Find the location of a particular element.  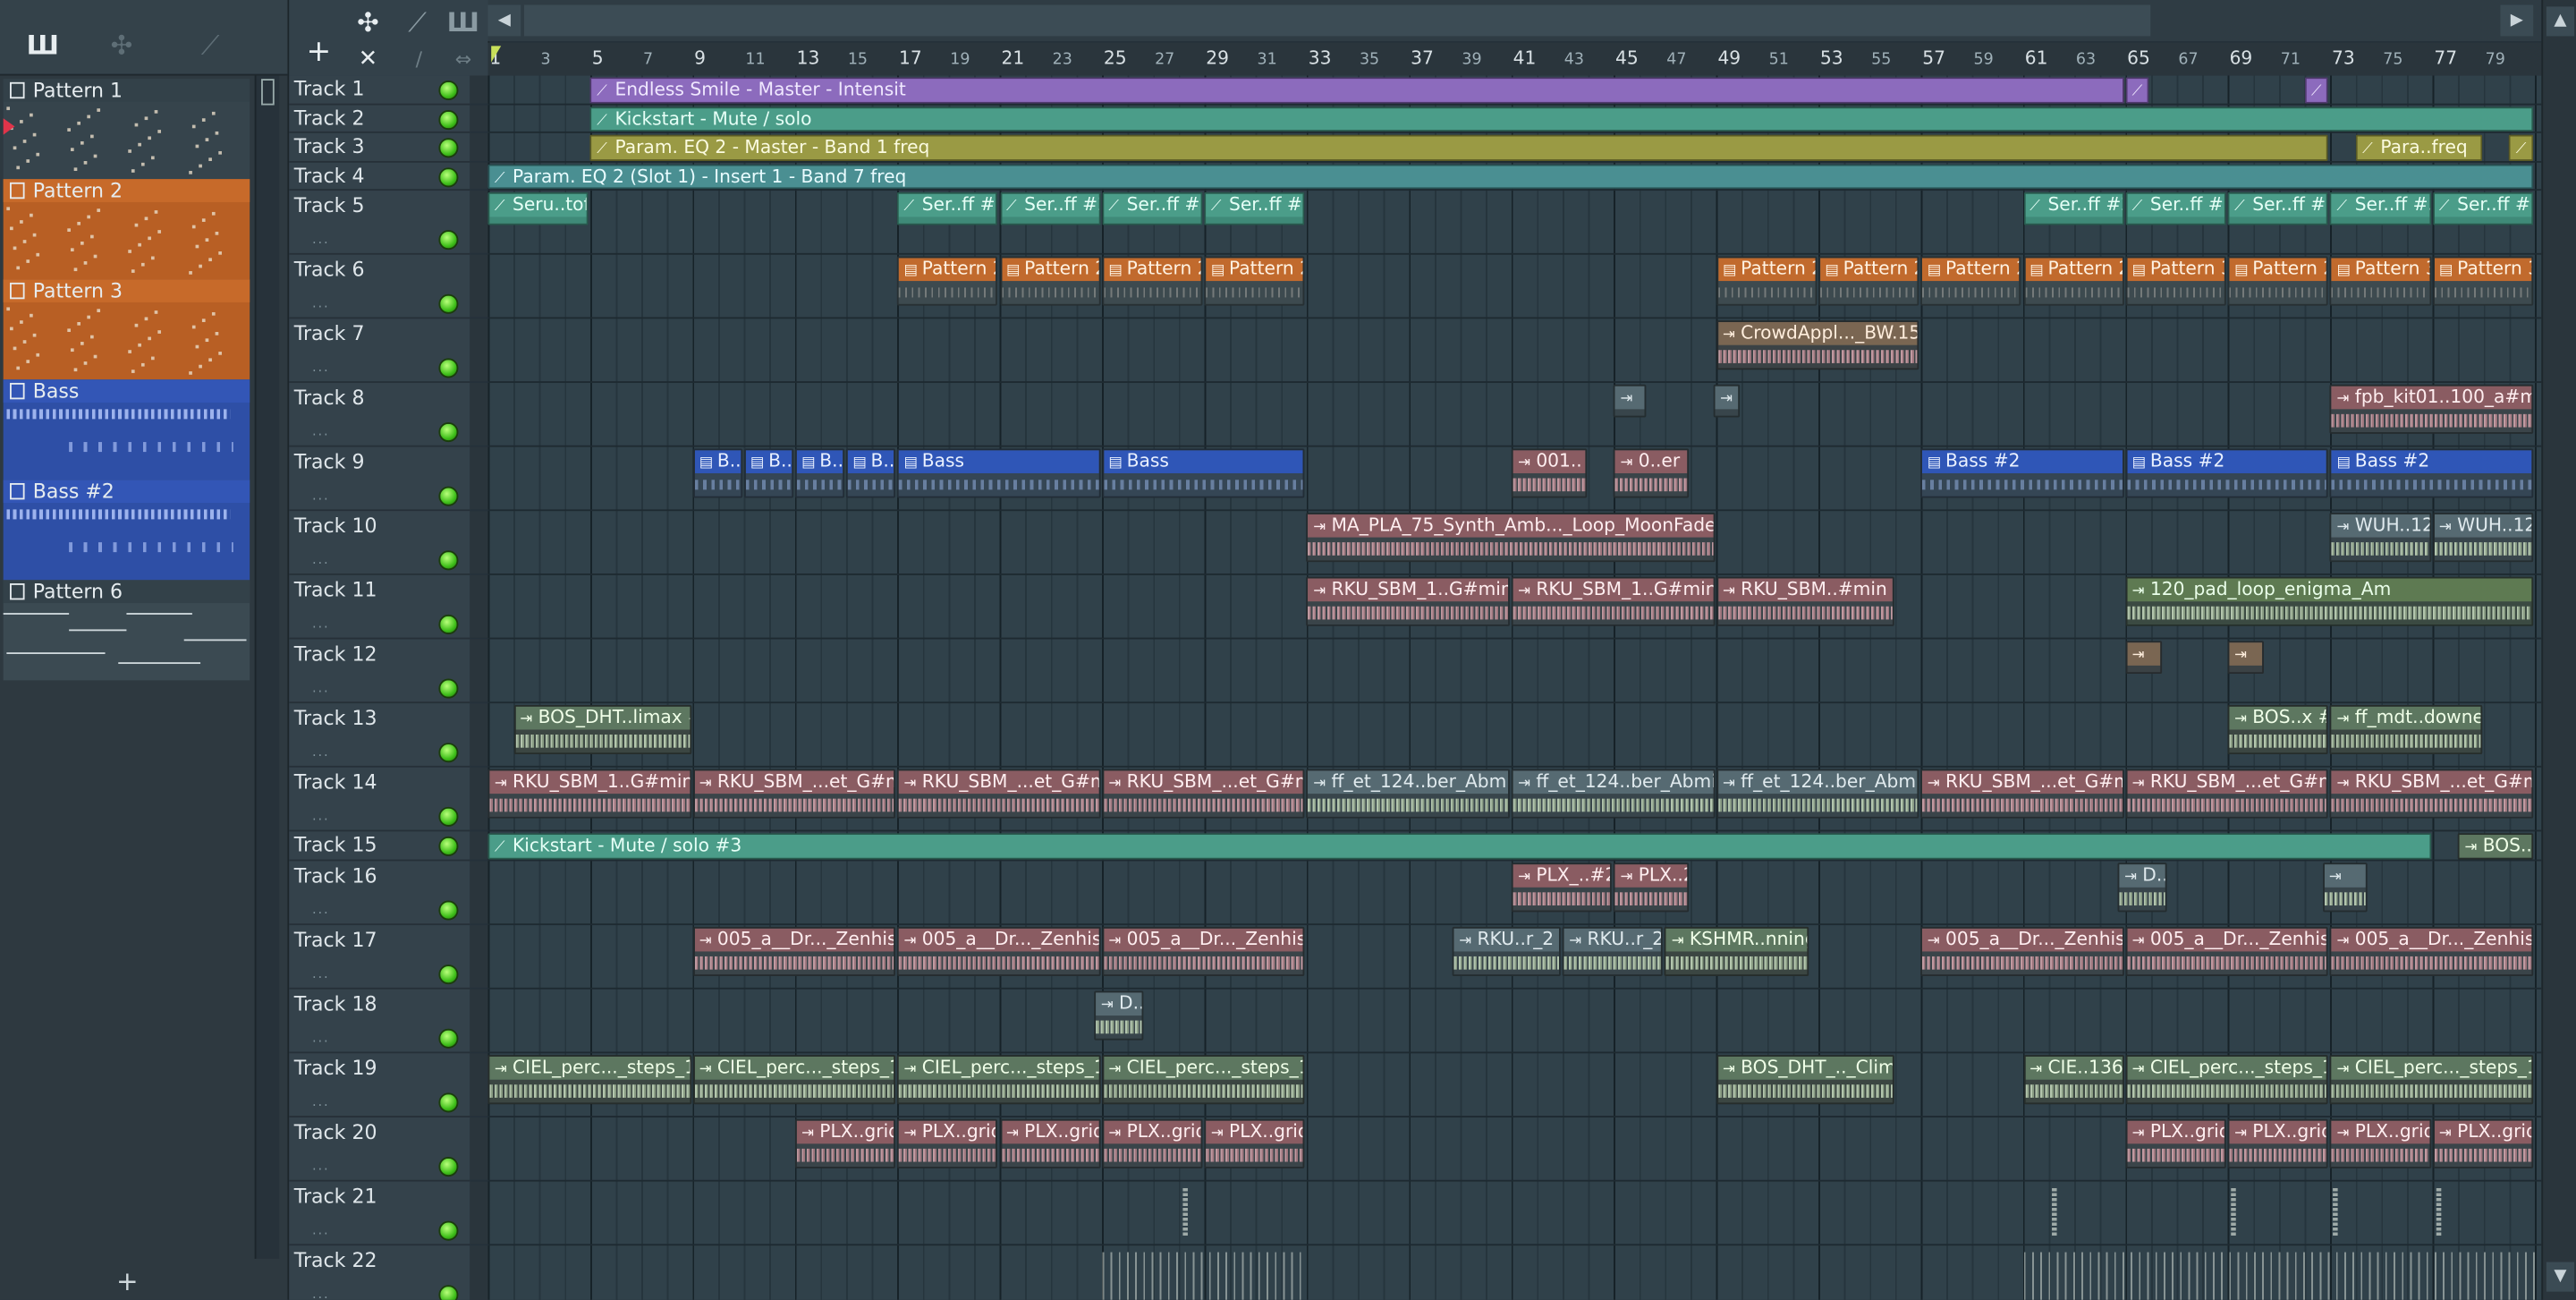

playlist-clip: ⇥ WUH..123 is located at coordinates (2483, 538).